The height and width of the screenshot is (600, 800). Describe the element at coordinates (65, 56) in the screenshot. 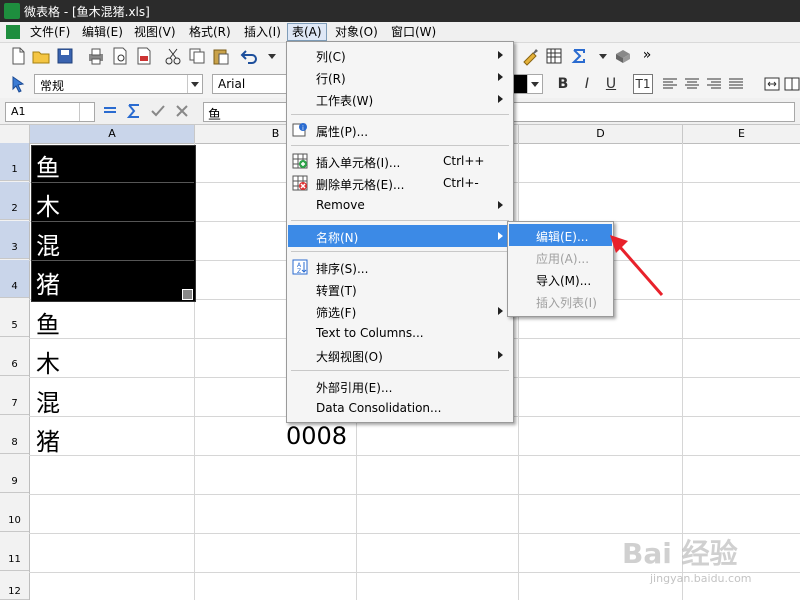

I see `save-icon` at that location.